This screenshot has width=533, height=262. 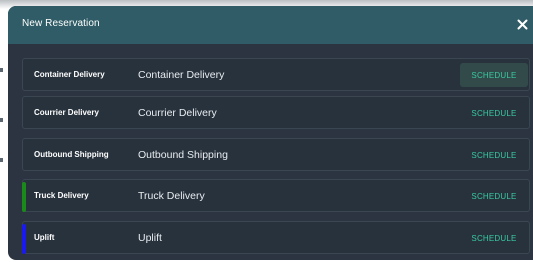 I want to click on reservation-row-truck-delivery: Truck Delivery Truck Delivery SCHEDULE, so click(x=276, y=195).